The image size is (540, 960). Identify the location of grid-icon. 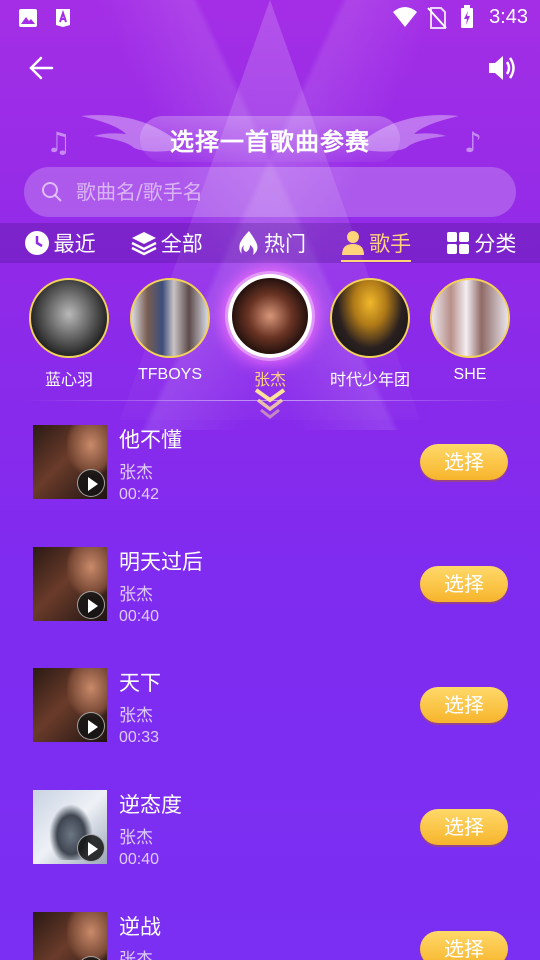
(458, 243).